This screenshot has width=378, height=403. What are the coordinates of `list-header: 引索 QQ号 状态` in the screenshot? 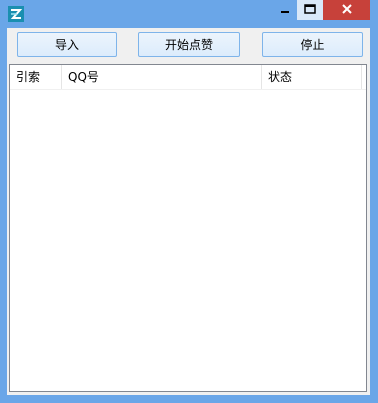 It's located at (188, 77).